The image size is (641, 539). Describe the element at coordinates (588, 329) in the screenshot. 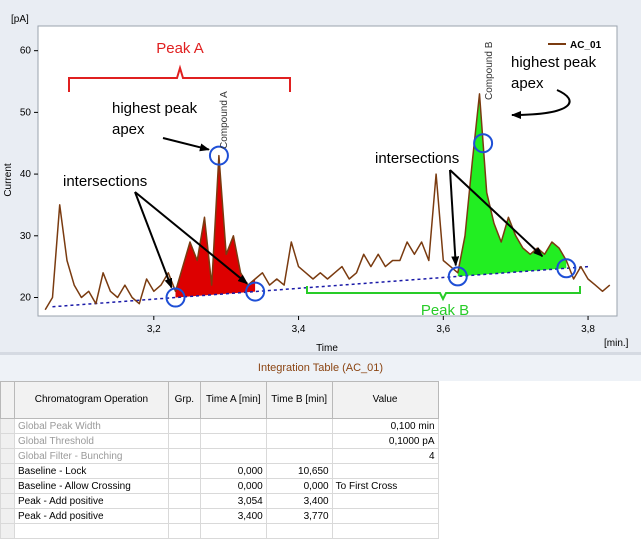

I see `x-tick-label: 3,8` at that location.